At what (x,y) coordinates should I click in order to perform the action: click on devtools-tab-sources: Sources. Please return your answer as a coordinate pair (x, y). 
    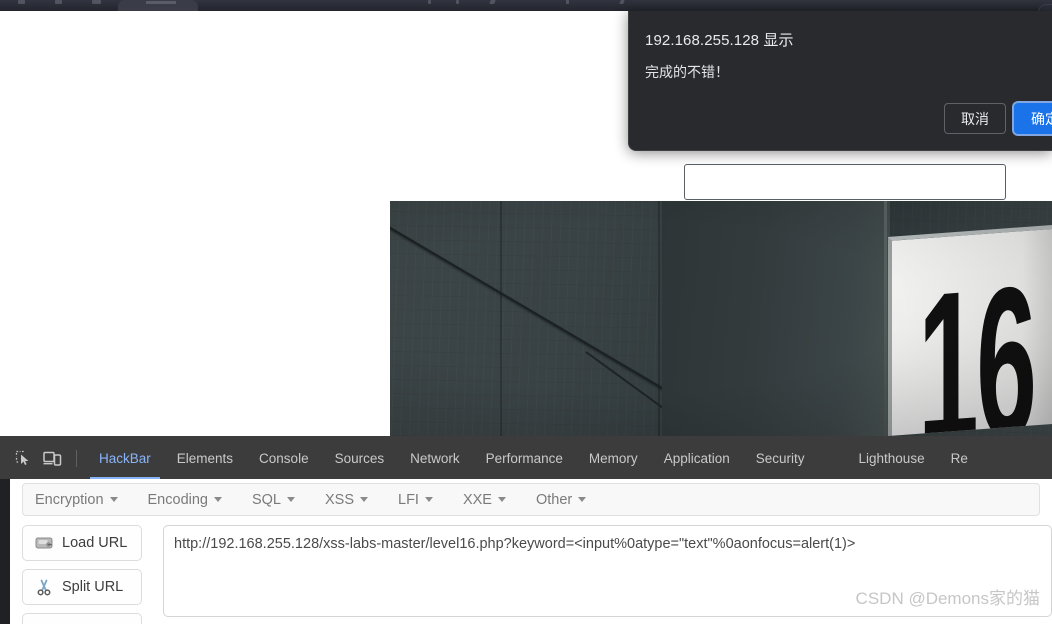
    Looking at the image, I should click on (360, 458).